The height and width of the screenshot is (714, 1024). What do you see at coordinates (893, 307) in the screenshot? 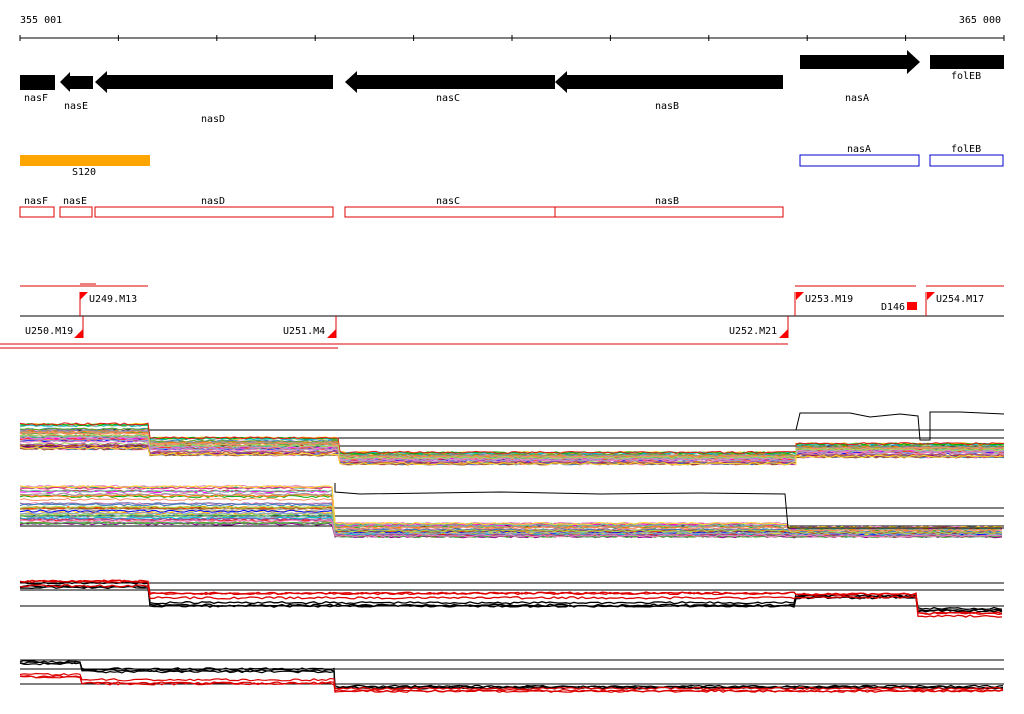
I see `marker-label-D146: D146` at bounding box center [893, 307].